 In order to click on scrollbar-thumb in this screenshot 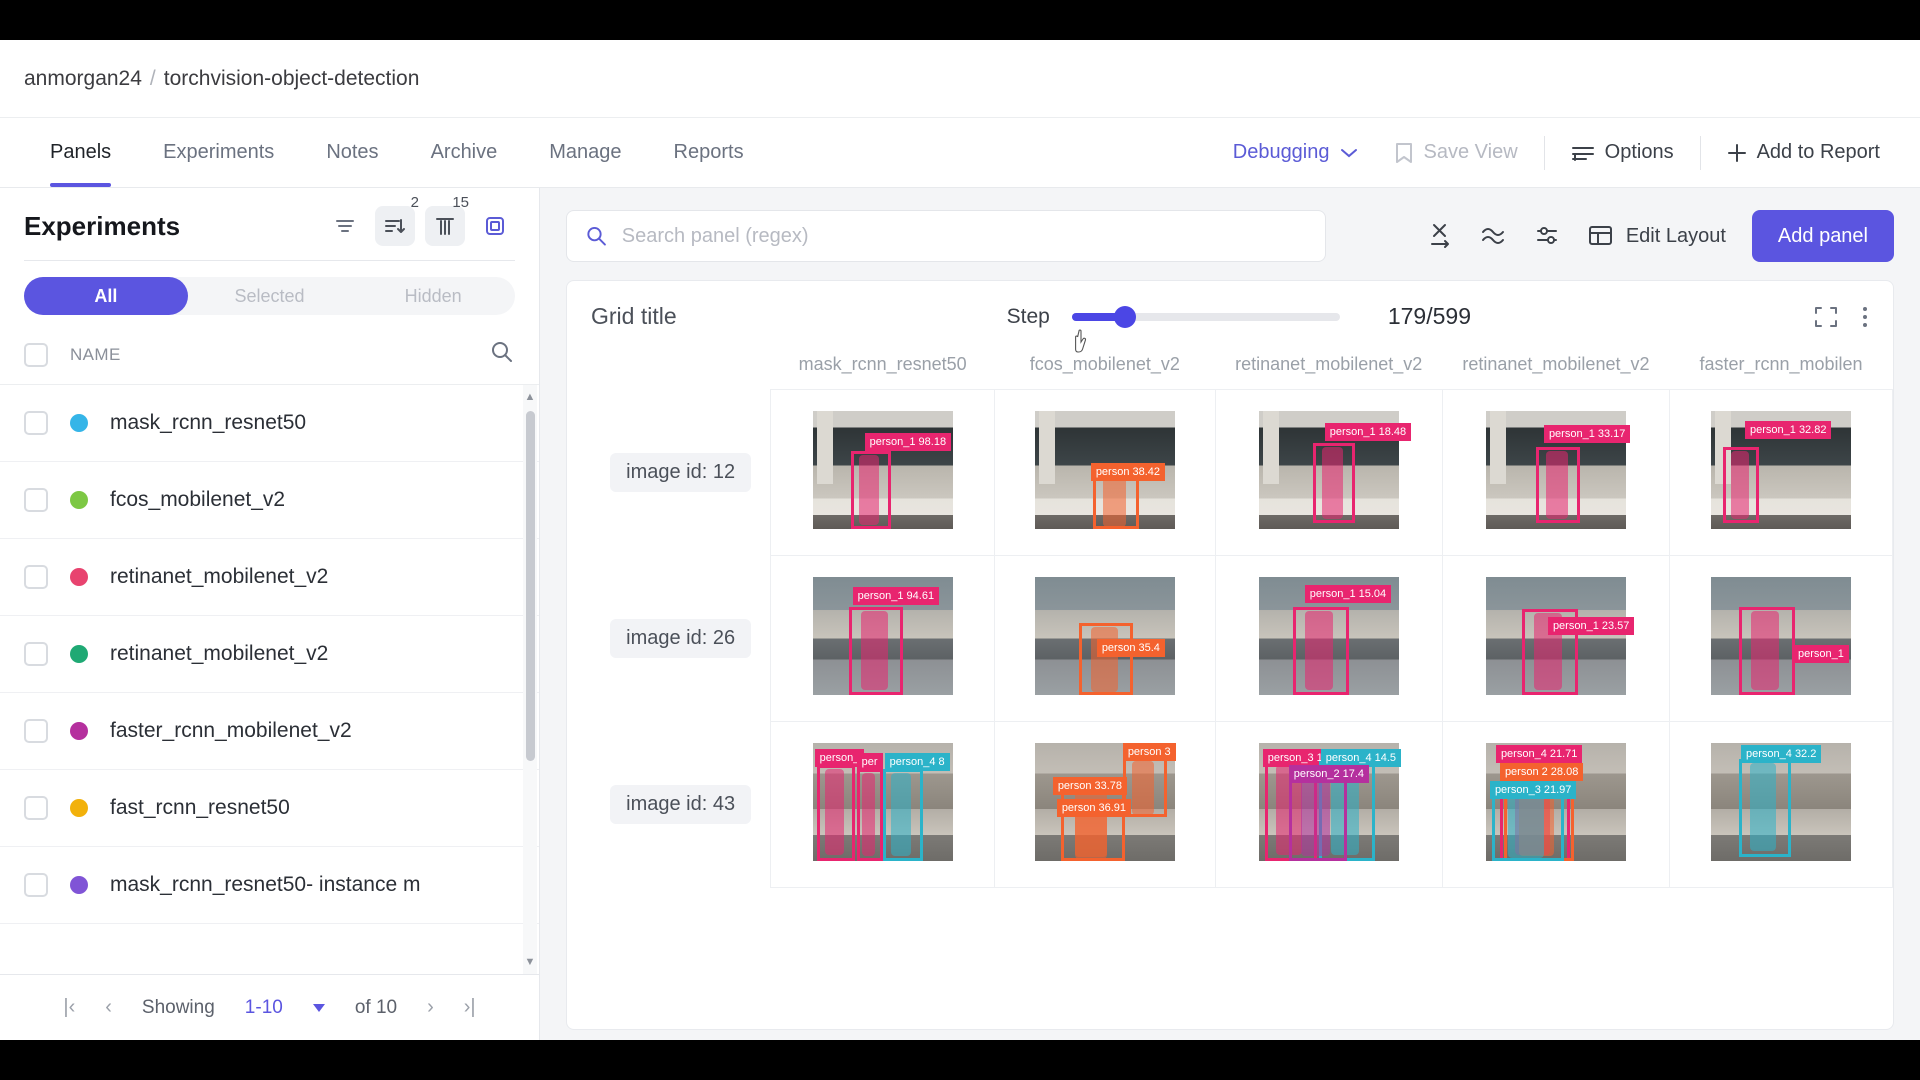, I will do `click(530, 586)`.